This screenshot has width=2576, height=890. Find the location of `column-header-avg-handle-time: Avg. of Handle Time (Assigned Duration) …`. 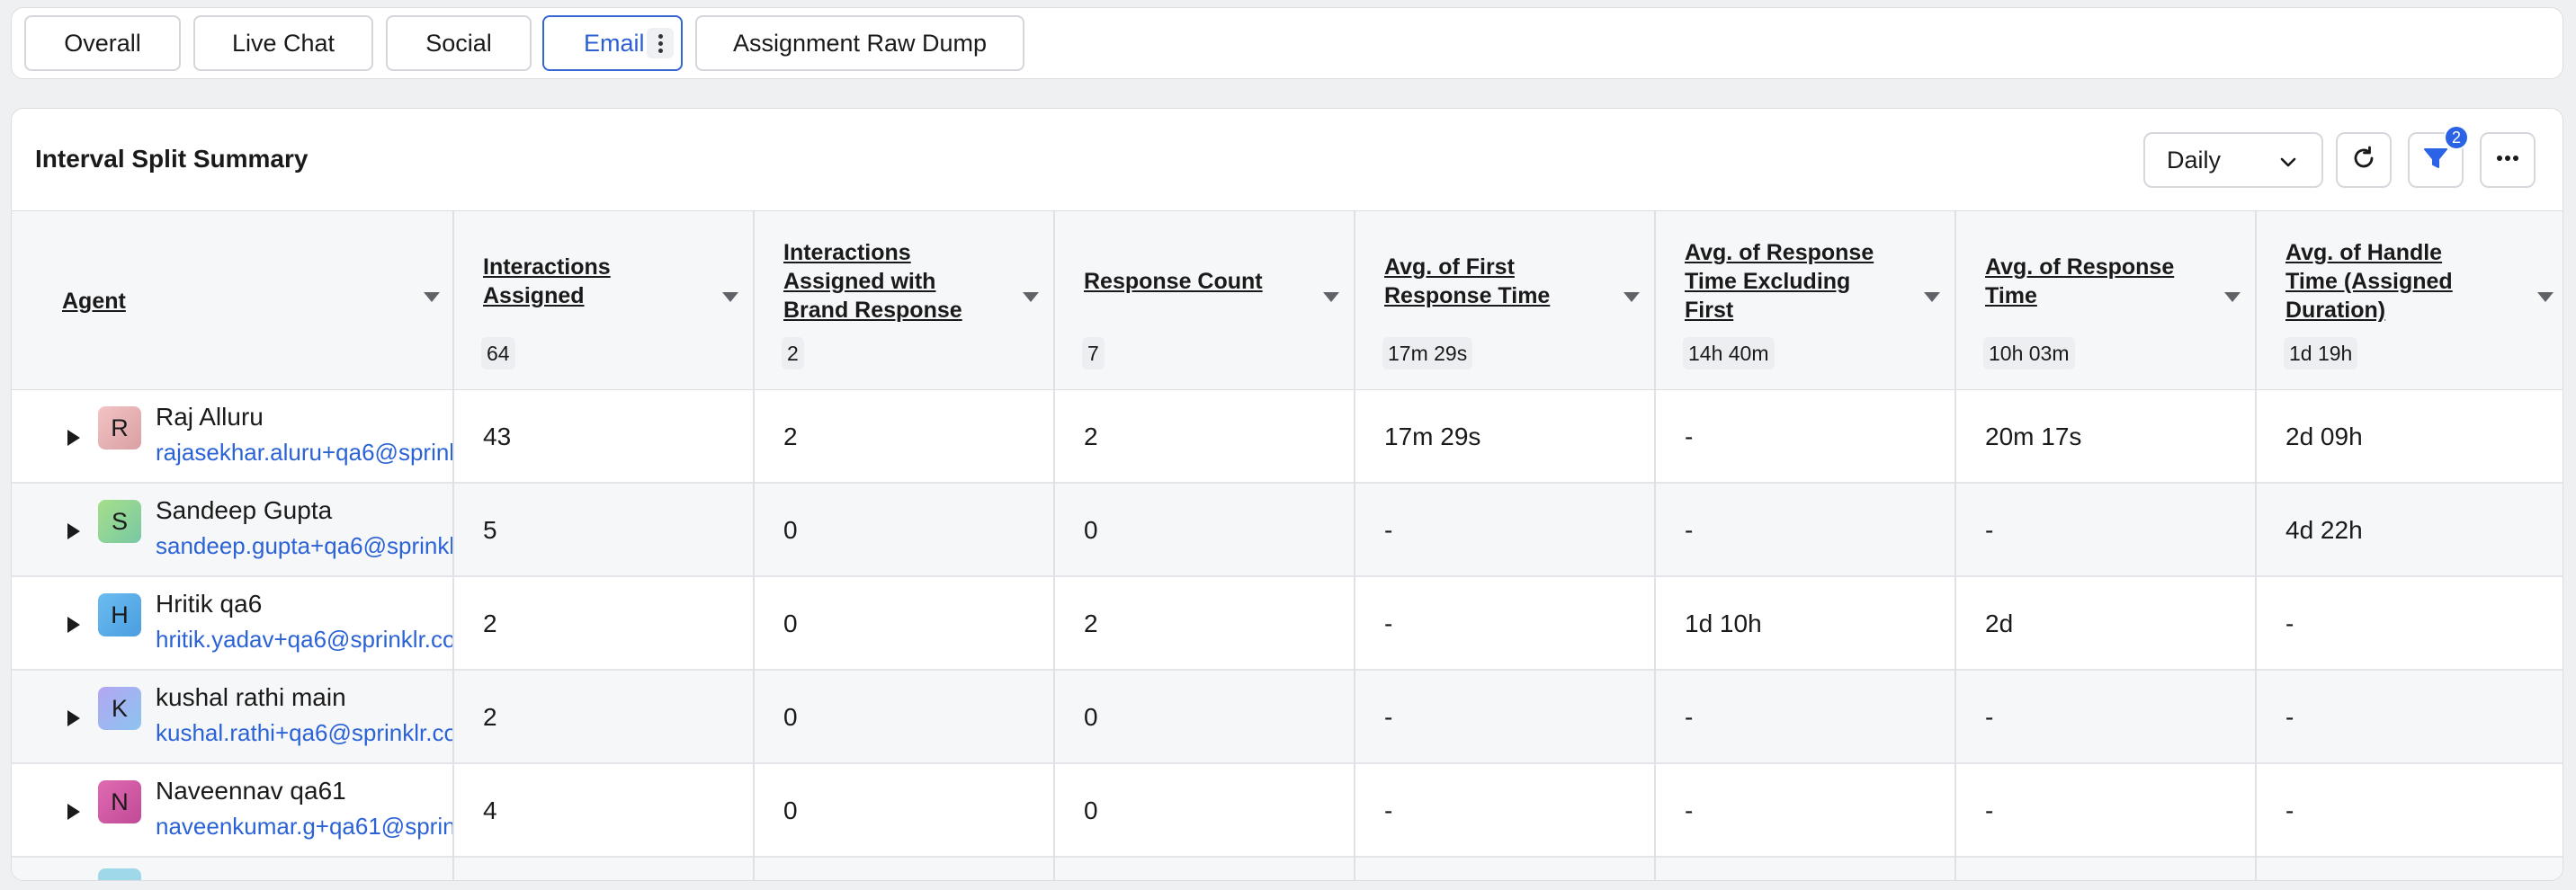

column-header-avg-handle-time: Avg. of Handle Time (Assigned Duration) … is located at coordinates (2410, 300).